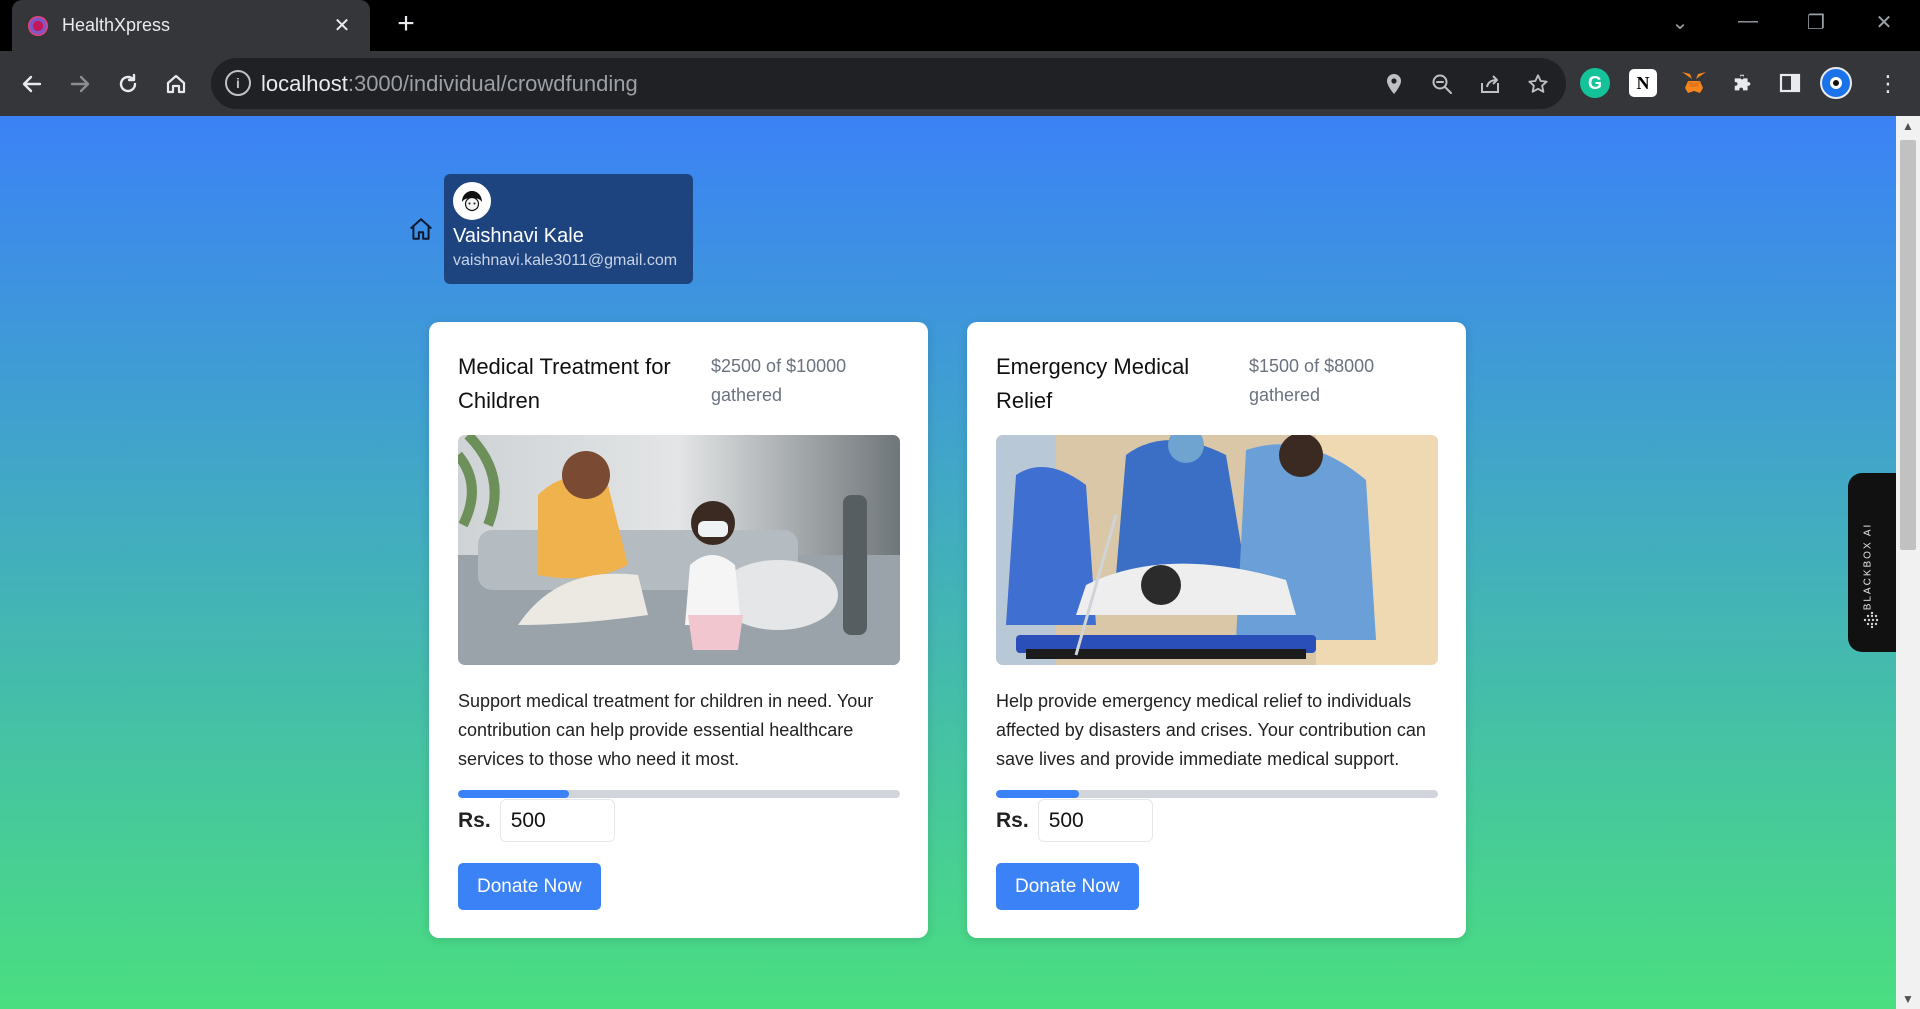 This screenshot has width=1920, height=1009. I want to click on blackbox-label: BLACKBOX AI, so click(1868, 566).